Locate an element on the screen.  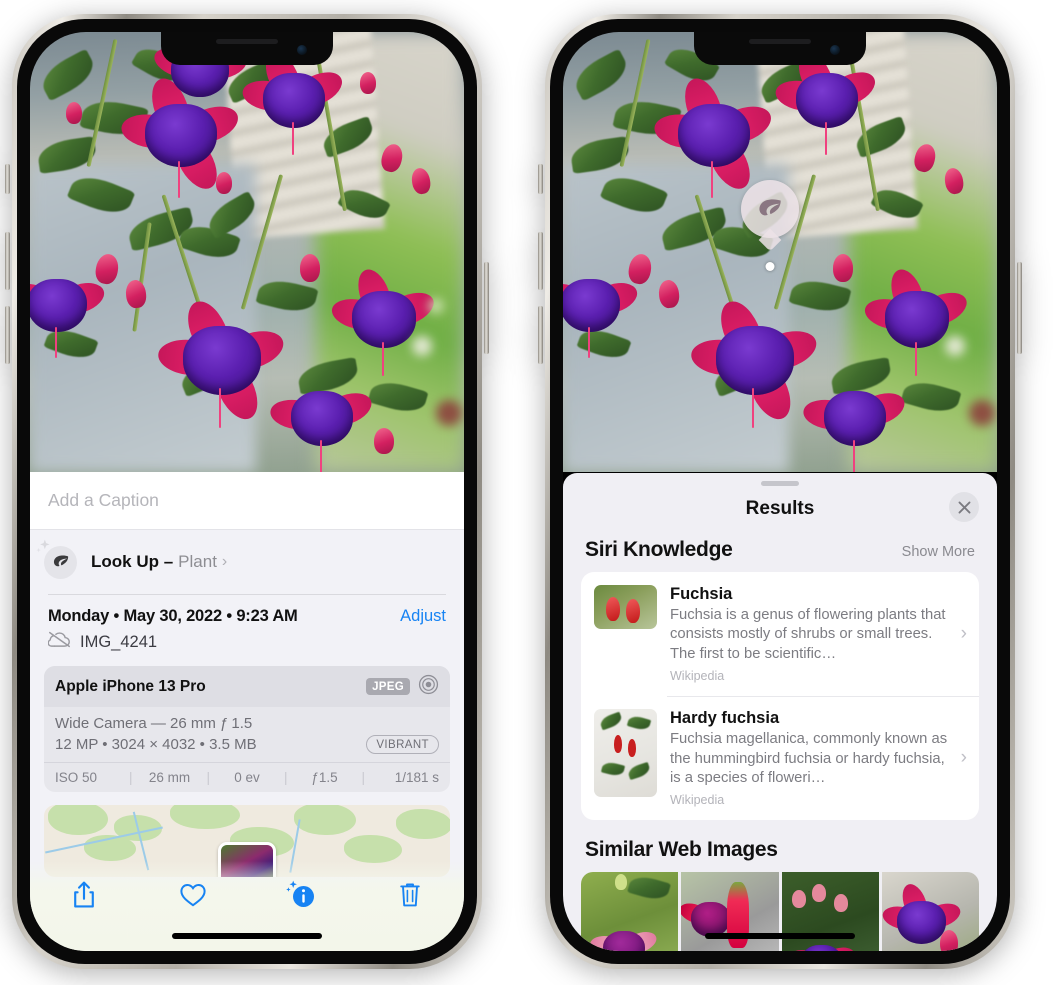
file-name: IMG_4241 is located at coordinates (119, 641).